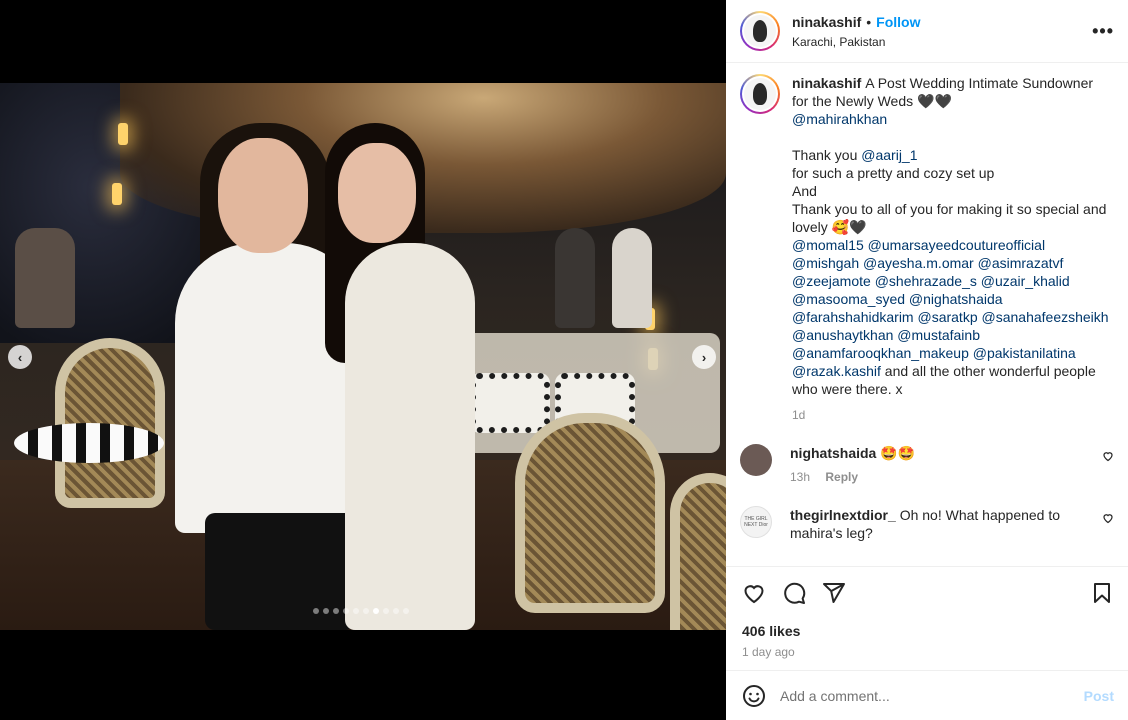  What do you see at coordinates (756, 522) in the screenshot?
I see `commenter-avatar: THE GIRL NEXT Dior` at bounding box center [756, 522].